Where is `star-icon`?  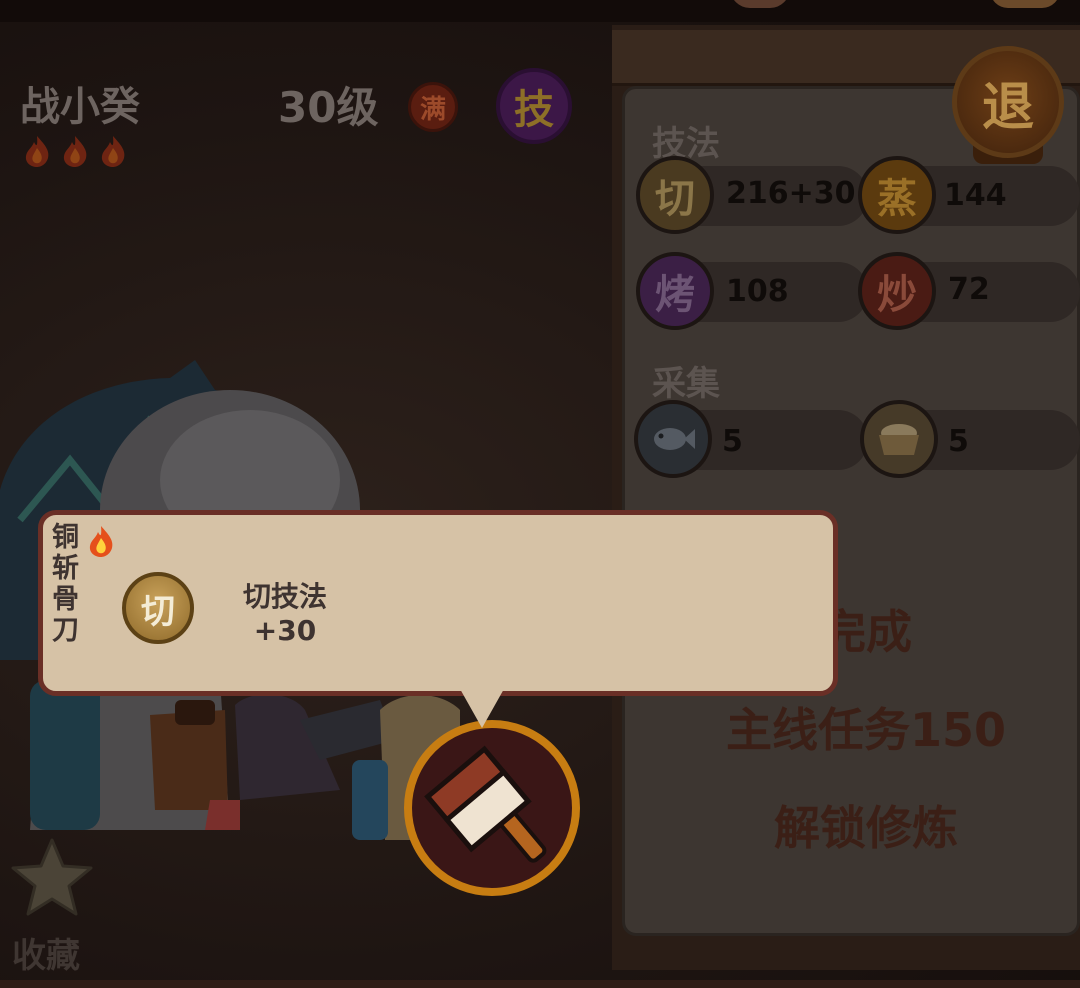 star-icon is located at coordinates (52, 878).